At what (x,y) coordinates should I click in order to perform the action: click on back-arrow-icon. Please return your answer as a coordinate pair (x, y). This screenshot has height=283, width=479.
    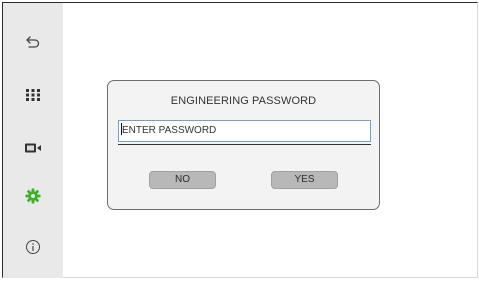
    Looking at the image, I should click on (33, 42).